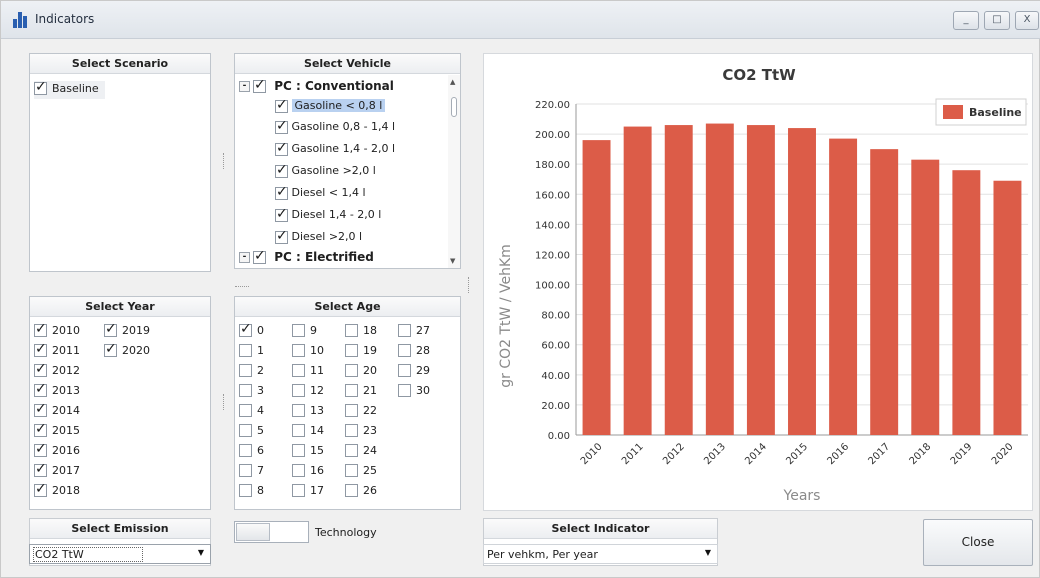  Describe the element at coordinates (997, 20) in the screenshot. I see `maximize-button: □` at that location.